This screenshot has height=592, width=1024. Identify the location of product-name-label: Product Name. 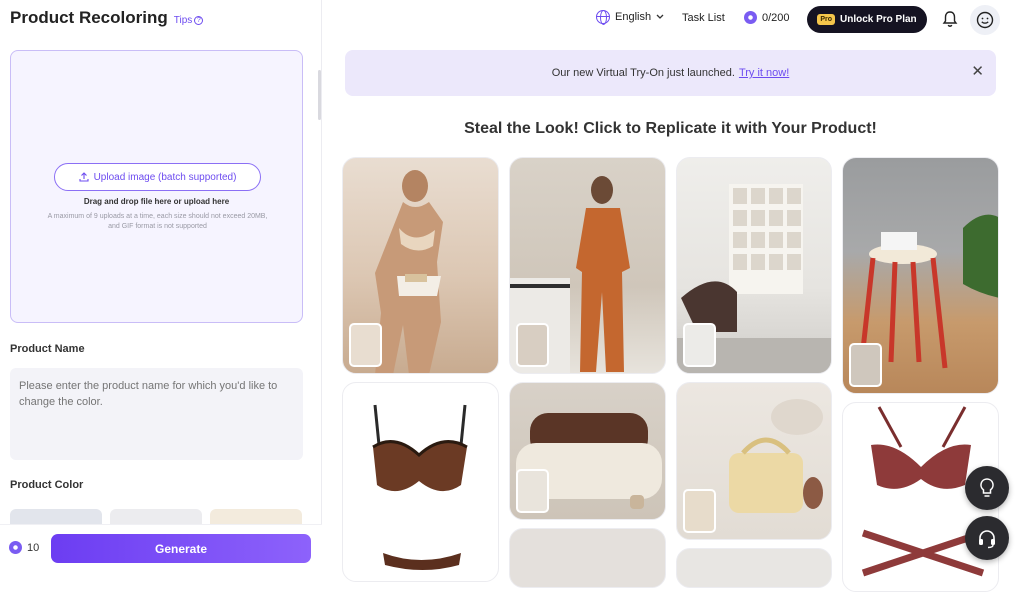
(47, 349).